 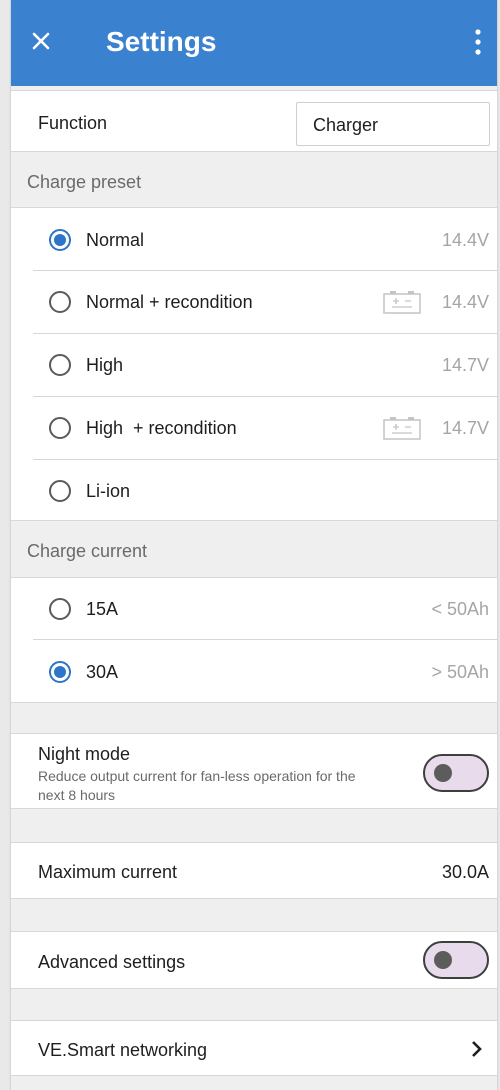 I want to click on preset-label: Normal + recondition, so click(x=169, y=302).